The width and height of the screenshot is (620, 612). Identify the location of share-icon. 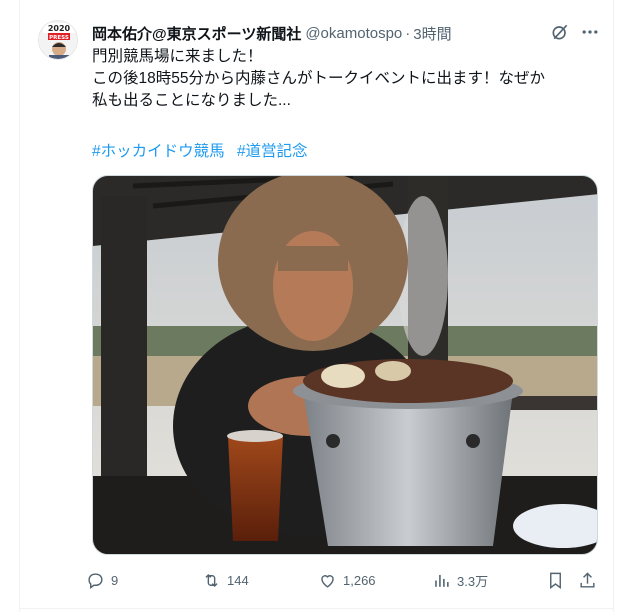
(587, 579).